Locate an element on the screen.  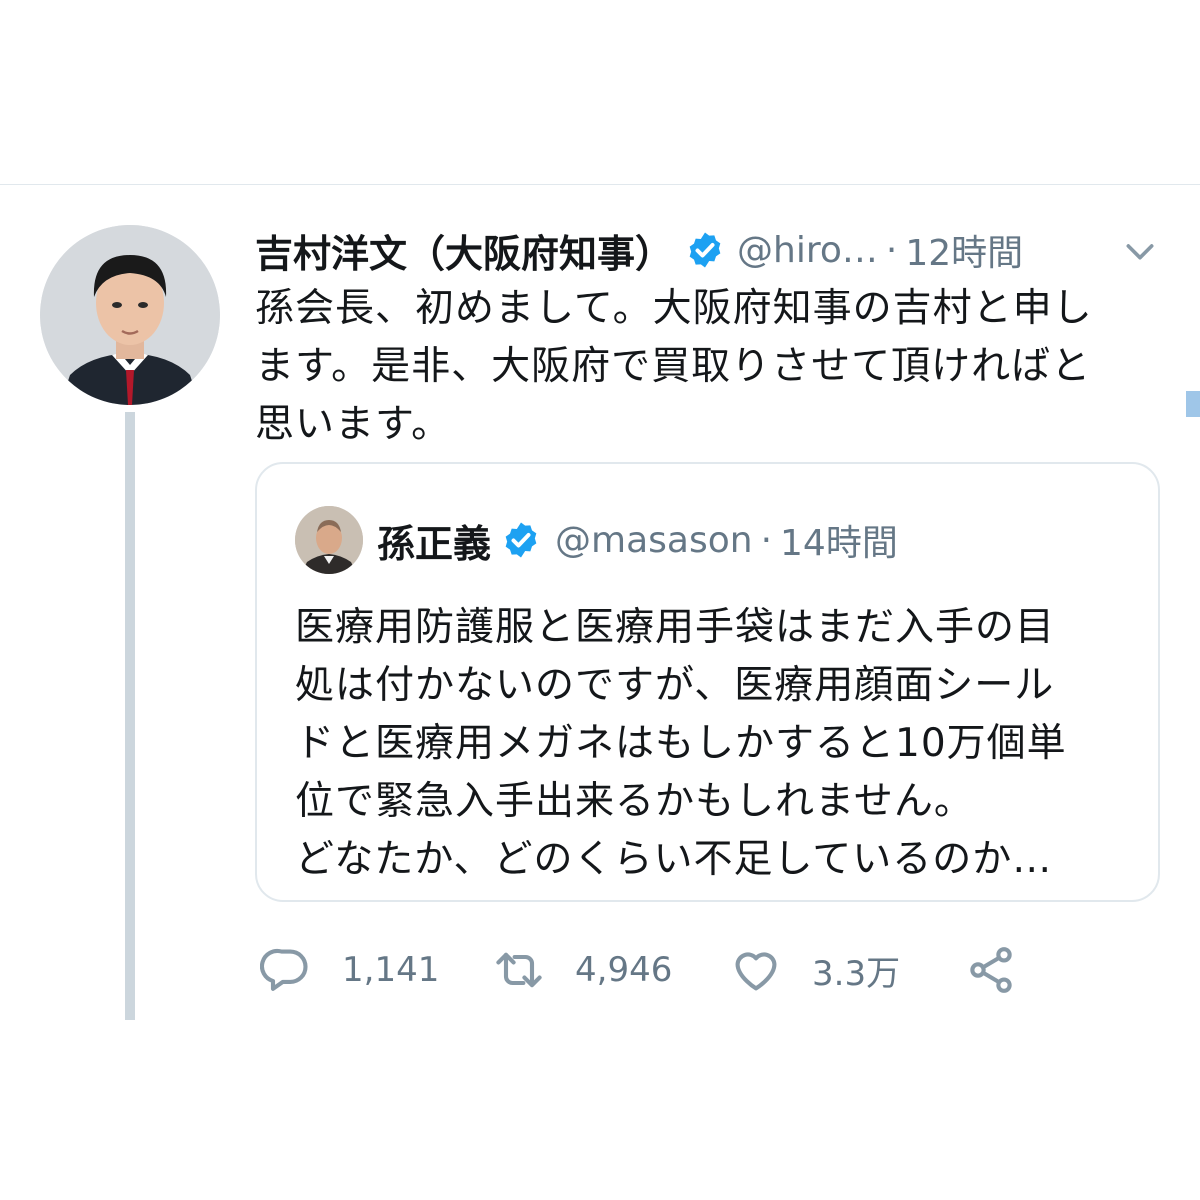
share-button is located at coordinates (991, 970).